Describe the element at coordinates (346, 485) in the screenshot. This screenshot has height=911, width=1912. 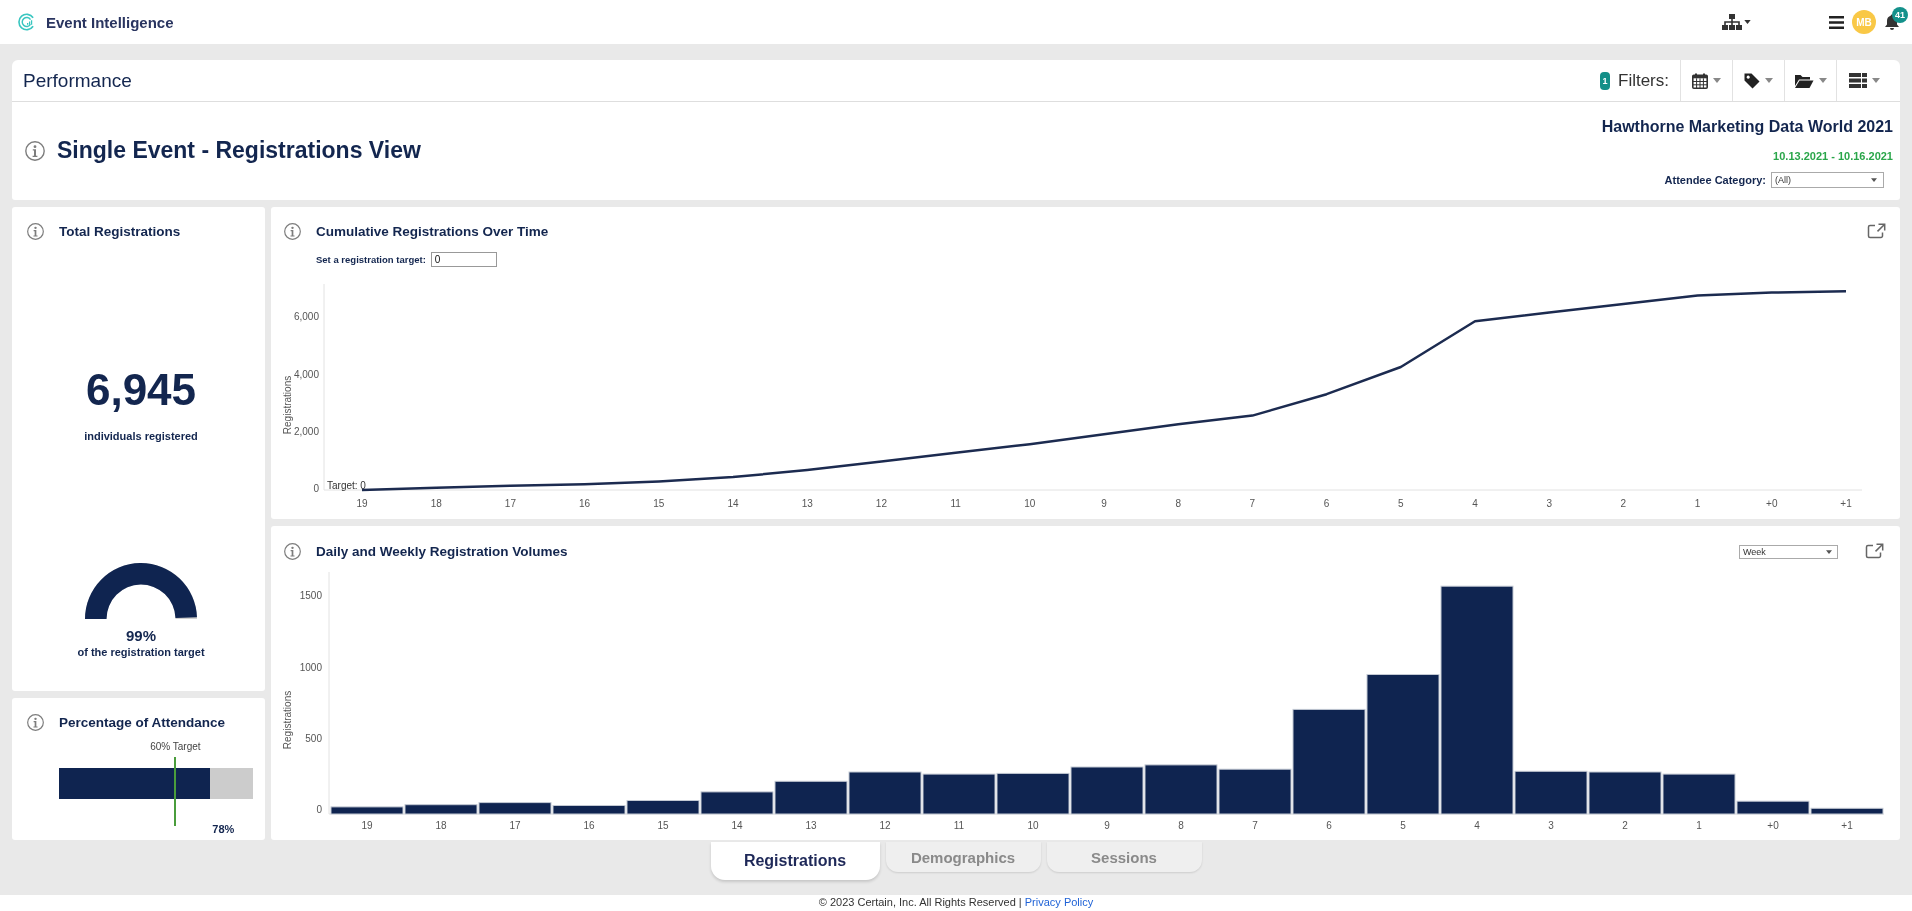
I see `target-label: Target: 0` at that location.